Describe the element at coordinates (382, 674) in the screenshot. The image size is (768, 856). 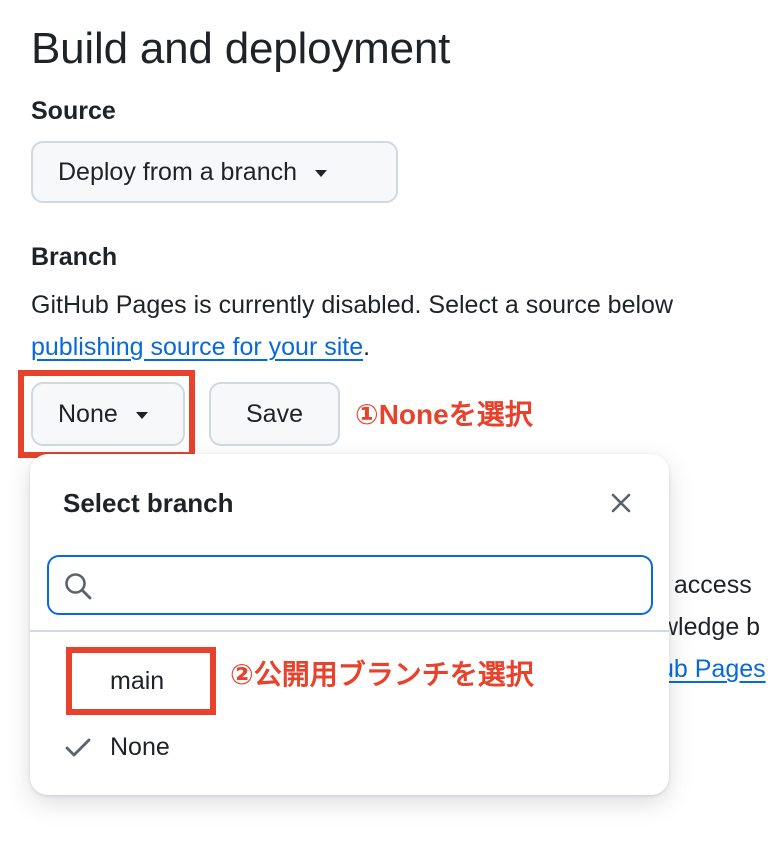
I see `annotation-step2: ②公開用ブランチを選択` at that location.